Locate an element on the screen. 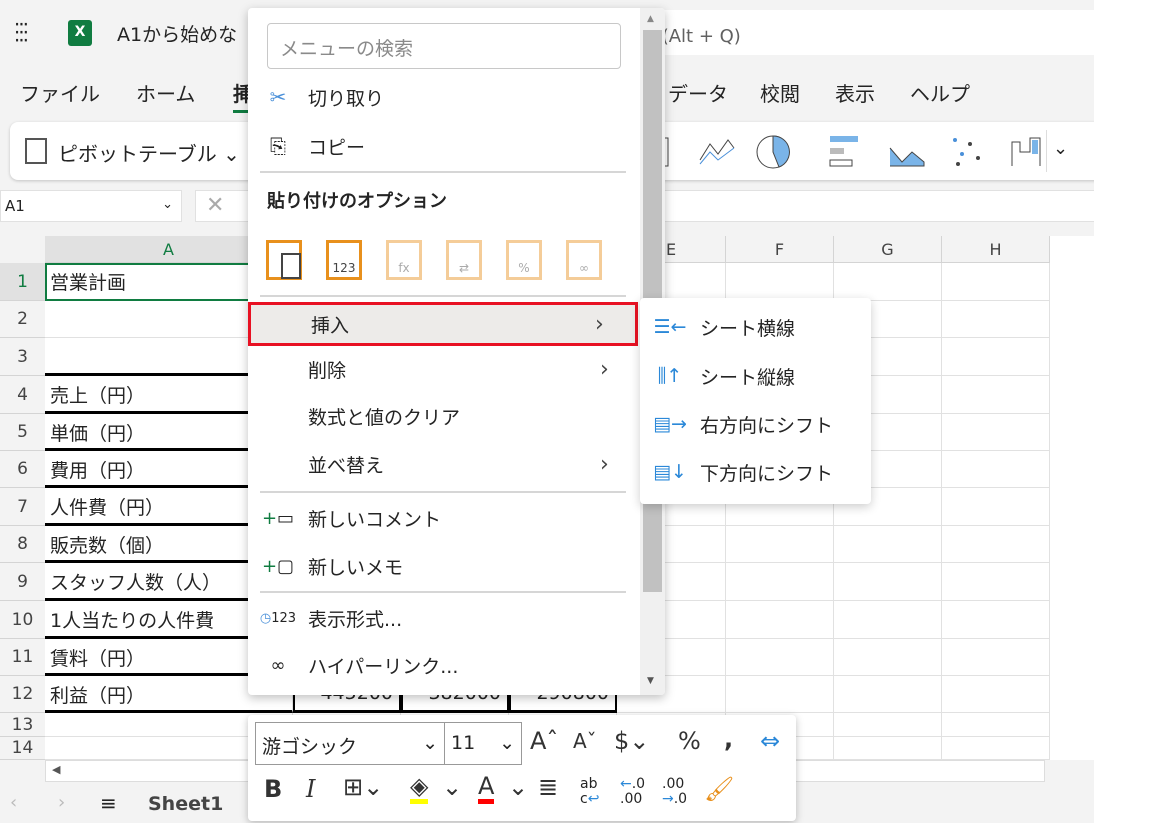 The width and height of the screenshot is (1152, 823). tab-review: 校閲 is located at coordinates (780, 92).